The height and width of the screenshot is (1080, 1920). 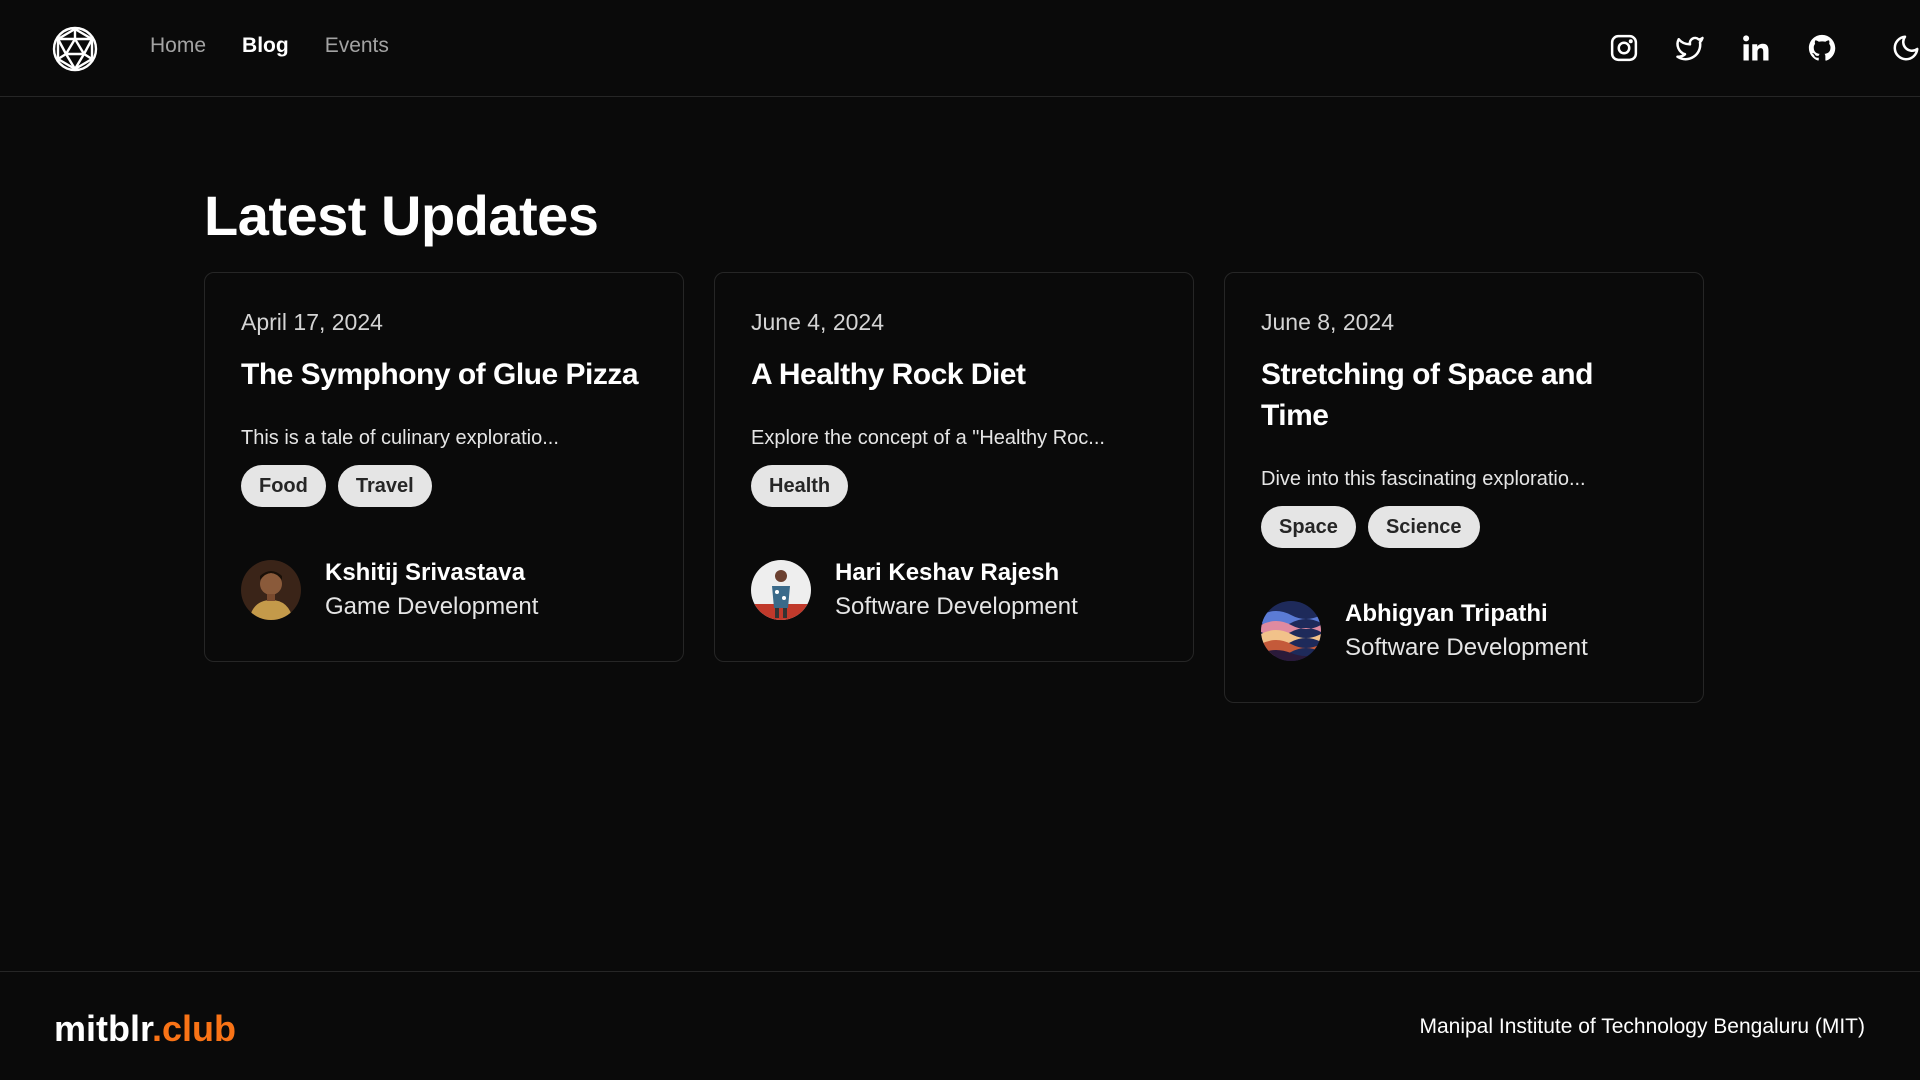 What do you see at coordinates (954, 374) in the screenshot?
I see `post-title: A Healthy Rock Diet` at bounding box center [954, 374].